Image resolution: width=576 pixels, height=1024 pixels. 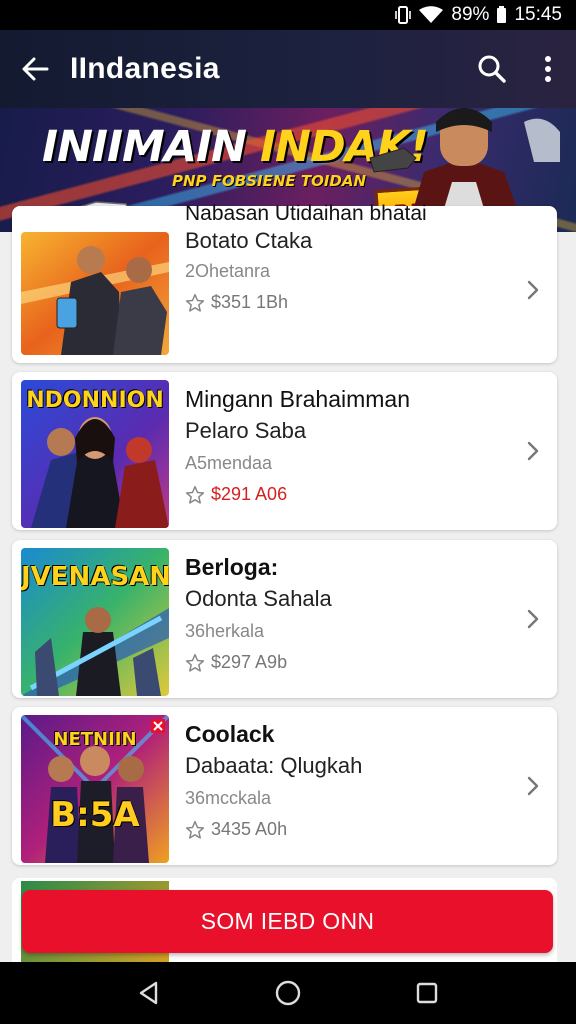 What do you see at coordinates (403, 15) in the screenshot?
I see `vibrate-icon` at bounding box center [403, 15].